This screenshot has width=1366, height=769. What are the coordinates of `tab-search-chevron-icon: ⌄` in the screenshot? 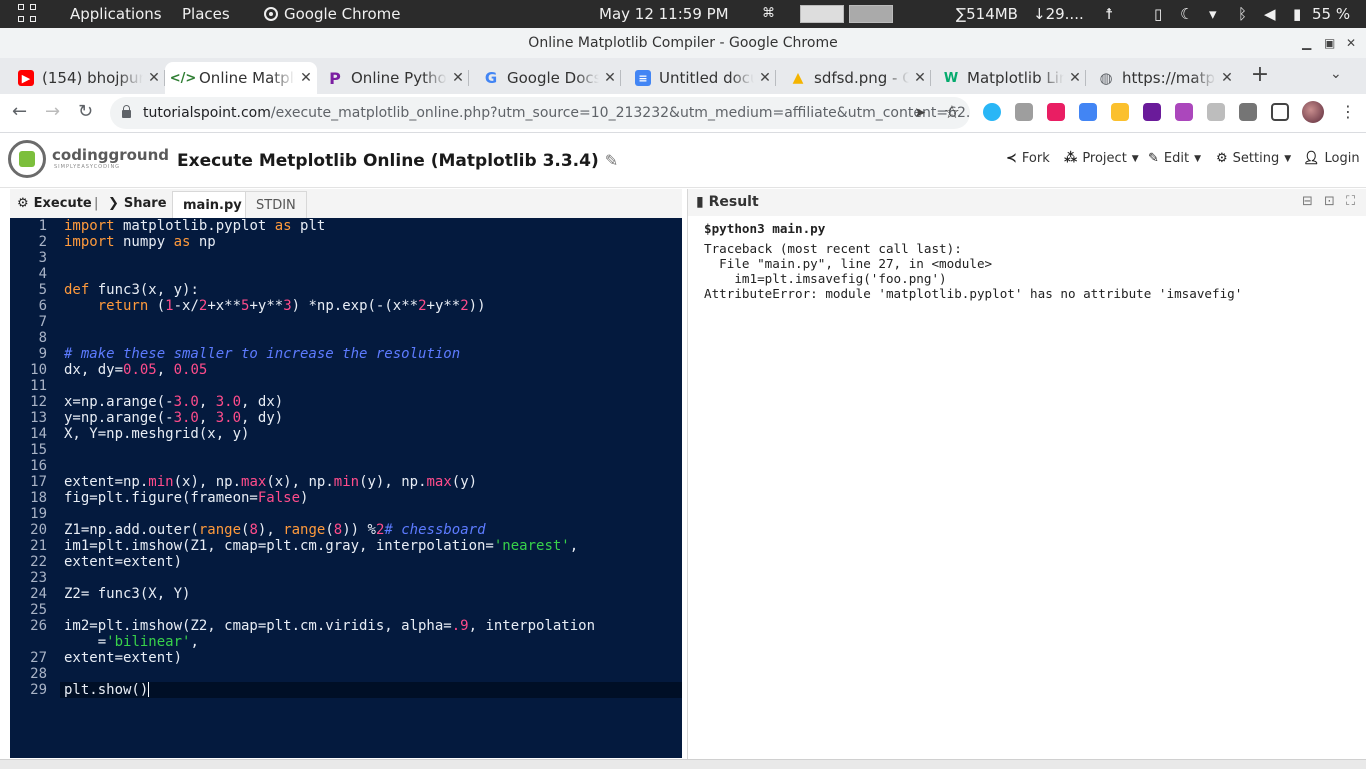 It's located at (1336, 74).